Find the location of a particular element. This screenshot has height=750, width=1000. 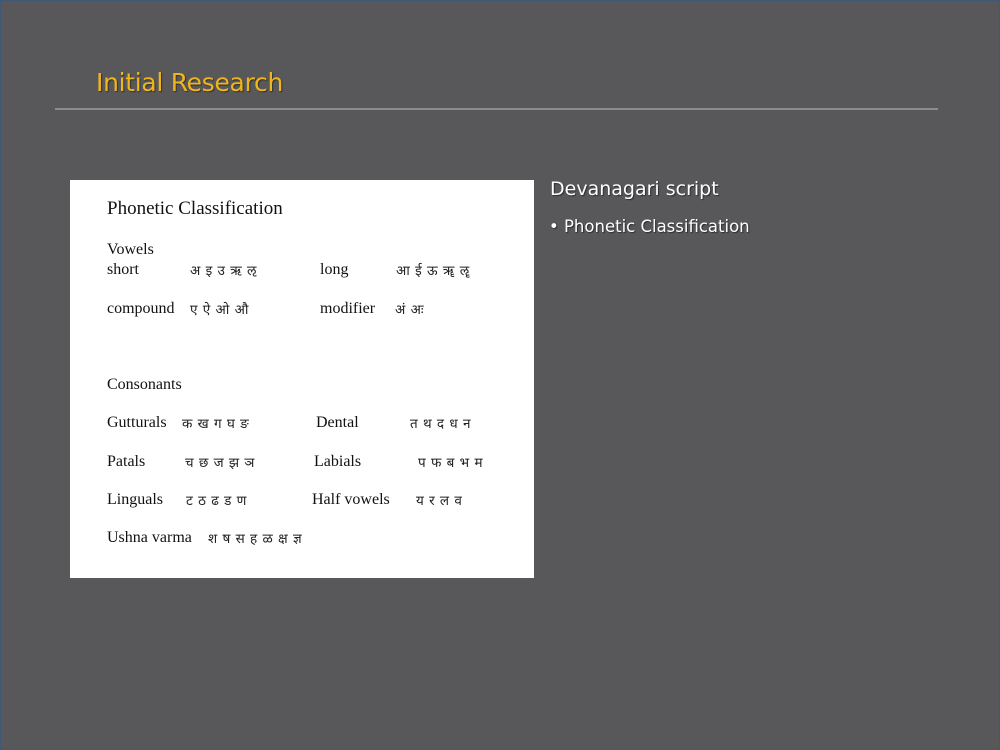

patals-label: Patals is located at coordinates (126, 461).